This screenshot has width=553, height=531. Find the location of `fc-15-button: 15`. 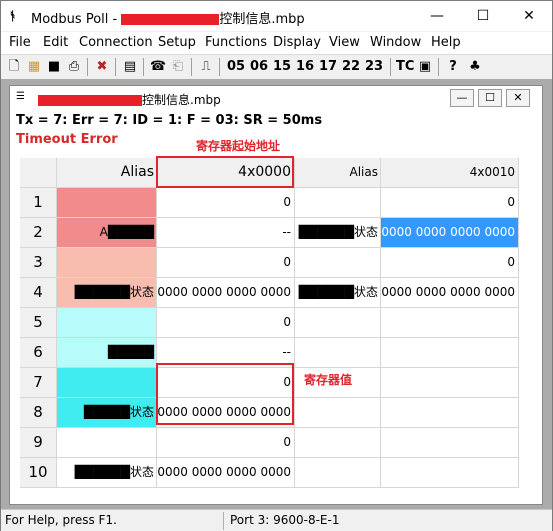

fc-15-button: 15 is located at coordinates (282, 67).